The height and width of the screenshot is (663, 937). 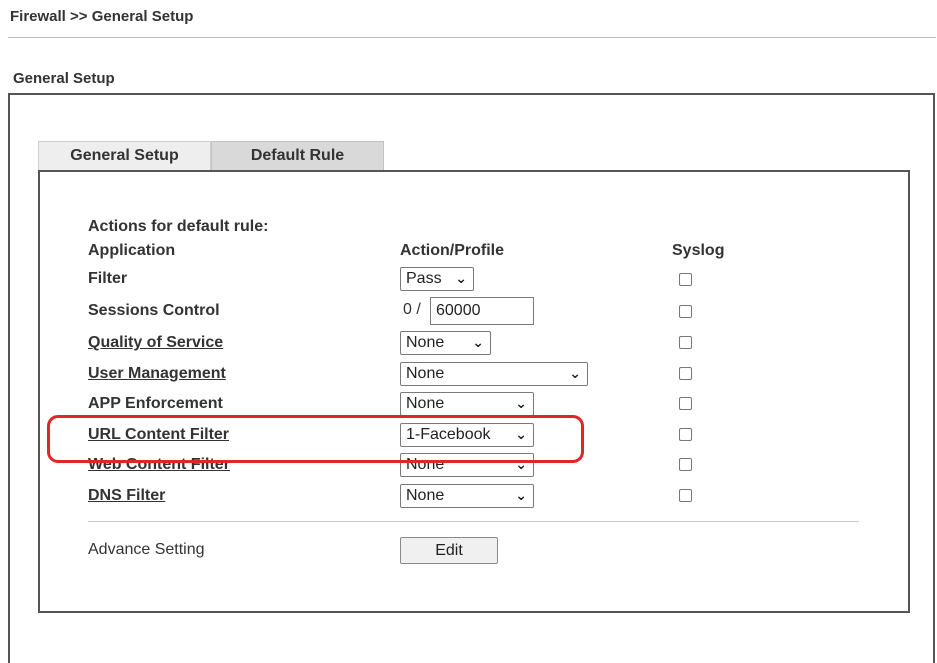 What do you see at coordinates (467, 404) in the screenshot?
I see `app-enforcement-action-select: None ⌄` at bounding box center [467, 404].